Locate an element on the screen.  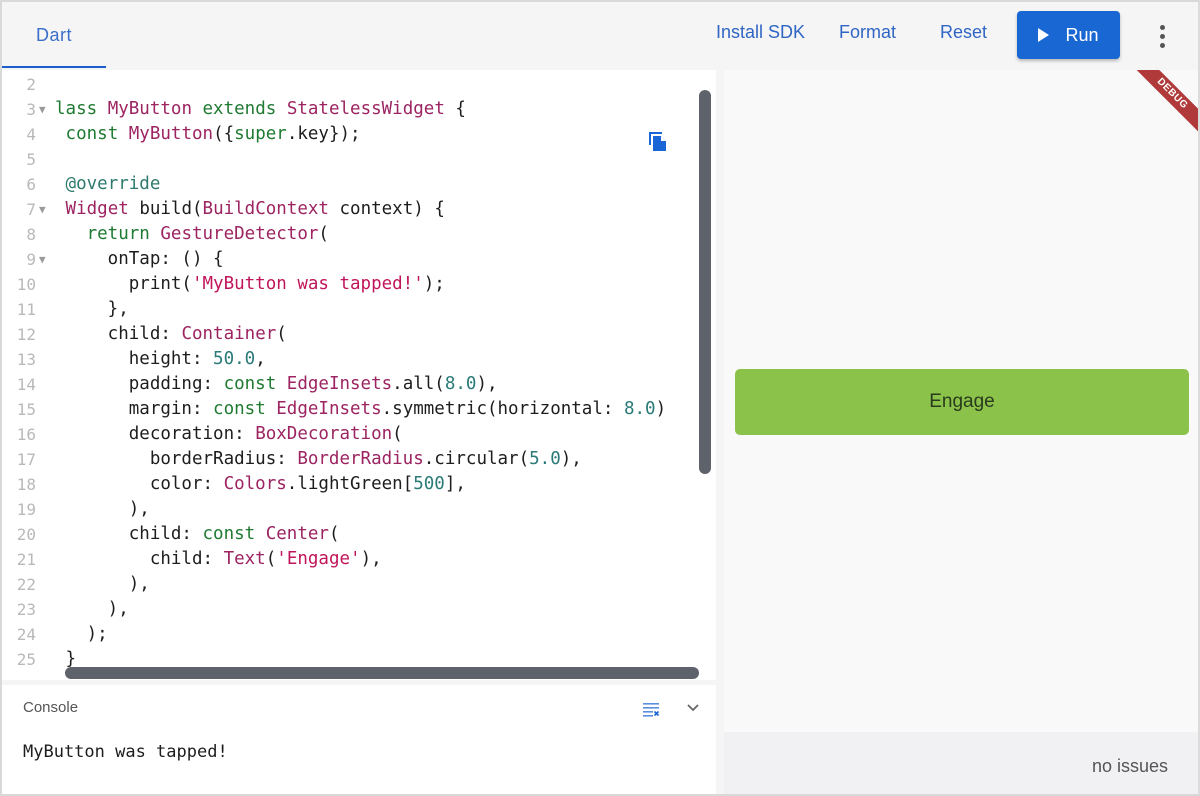
line-number: 9 is located at coordinates (31, 259).